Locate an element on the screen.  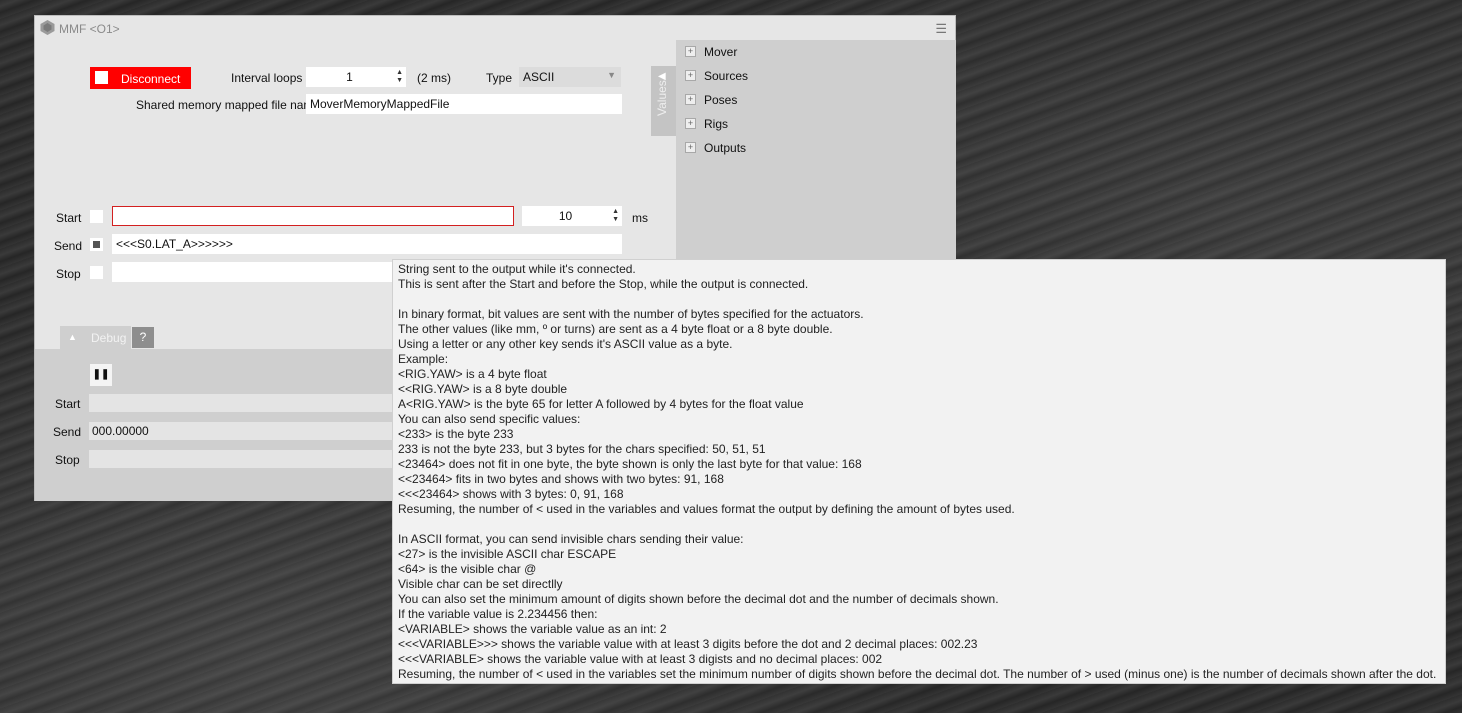
connected-checkbox is located at coordinates (101, 77).